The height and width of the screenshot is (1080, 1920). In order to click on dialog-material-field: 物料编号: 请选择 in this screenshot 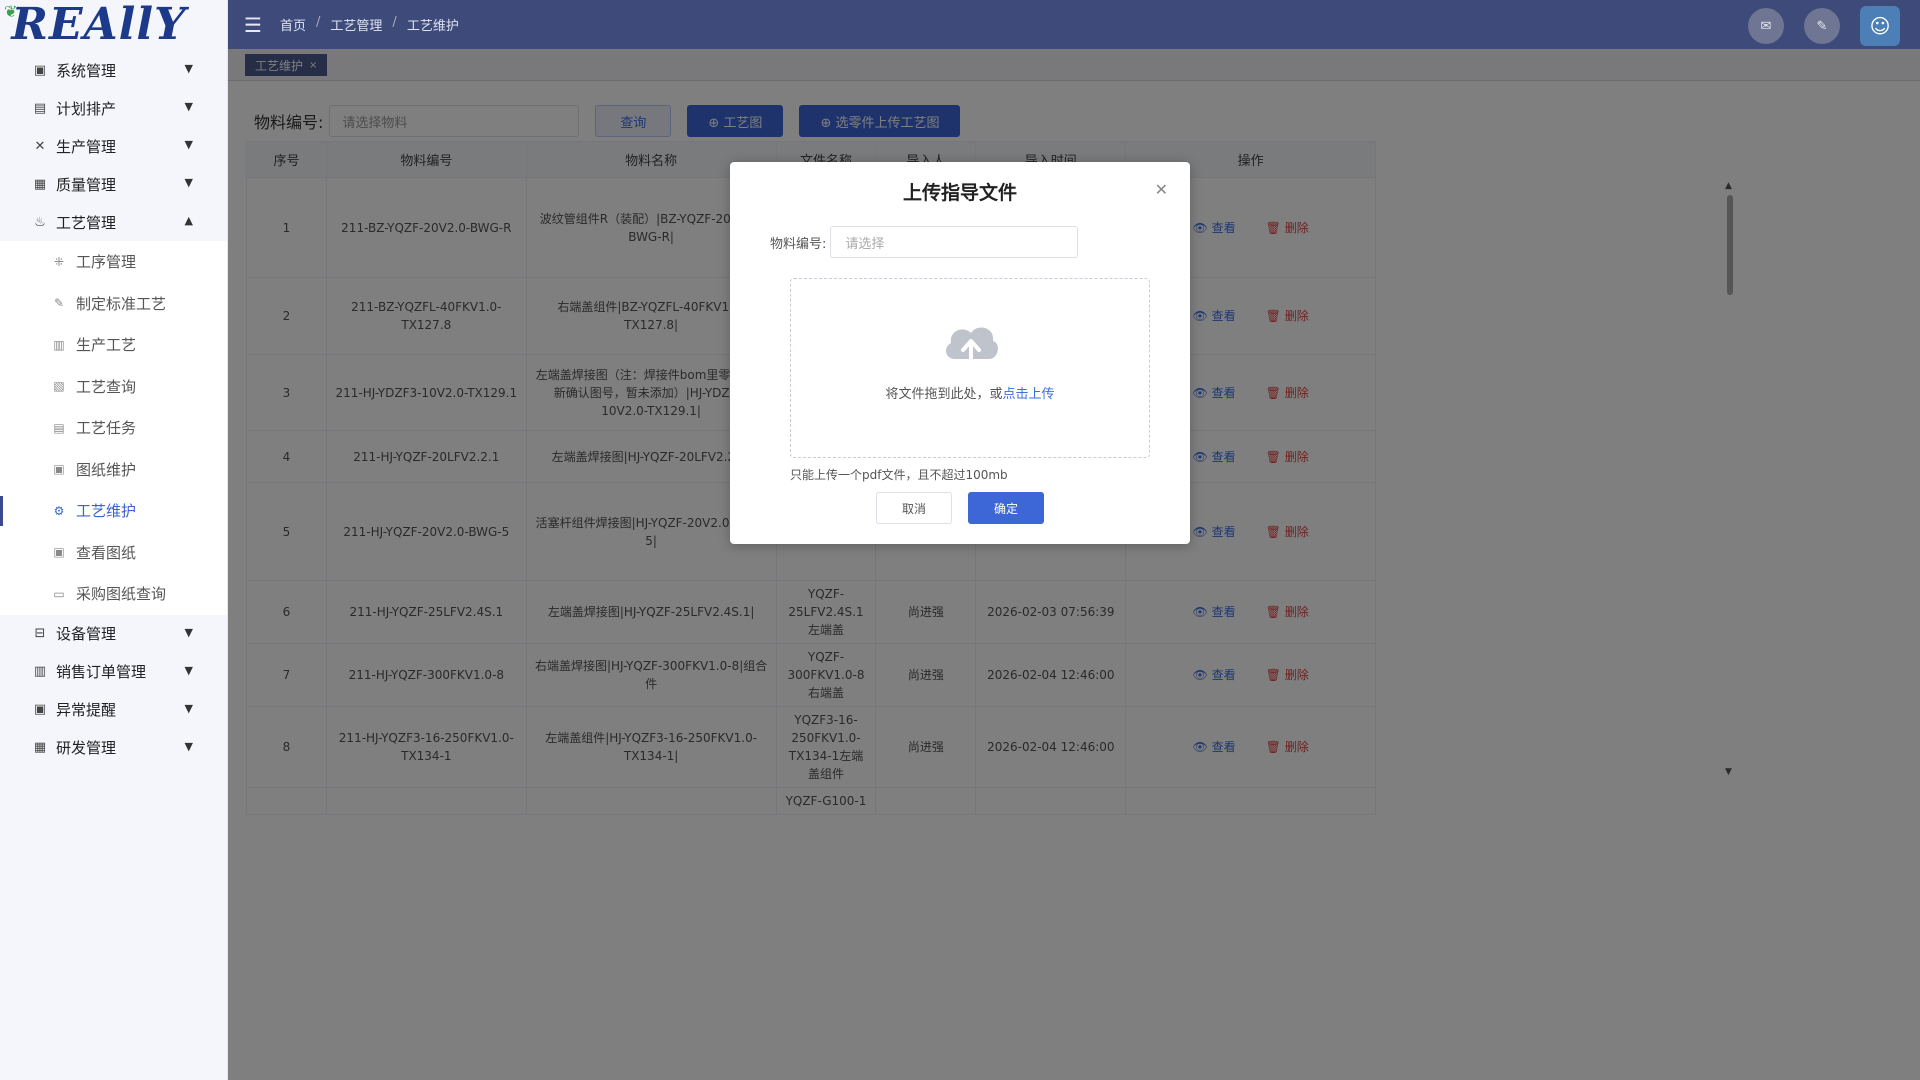, I will do `click(924, 242)`.